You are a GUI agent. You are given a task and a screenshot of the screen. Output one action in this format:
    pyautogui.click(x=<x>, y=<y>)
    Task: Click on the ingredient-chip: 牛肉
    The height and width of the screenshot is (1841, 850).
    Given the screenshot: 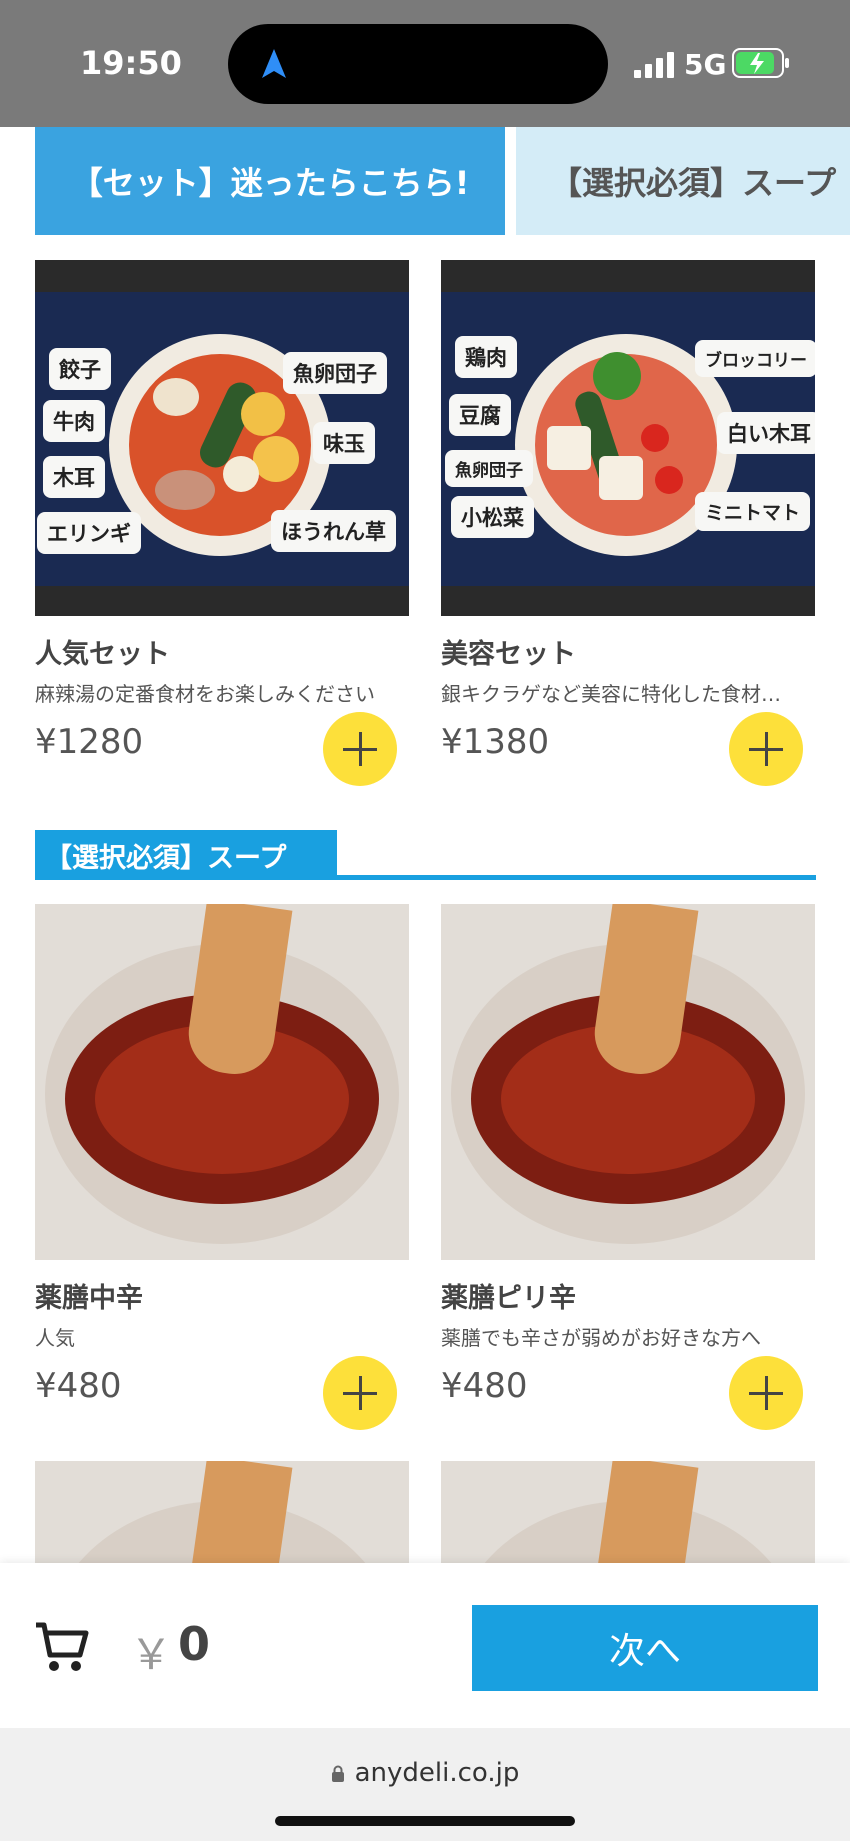 What is the action you would take?
    pyautogui.click(x=74, y=421)
    